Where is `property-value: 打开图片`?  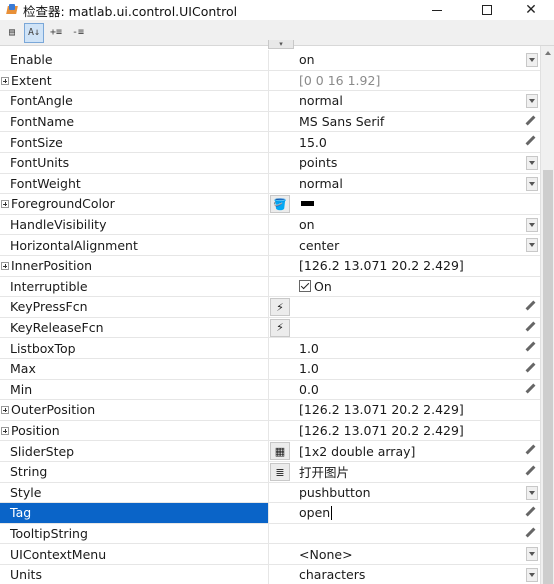 property-value: 打开图片 is located at coordinates (324, 472).